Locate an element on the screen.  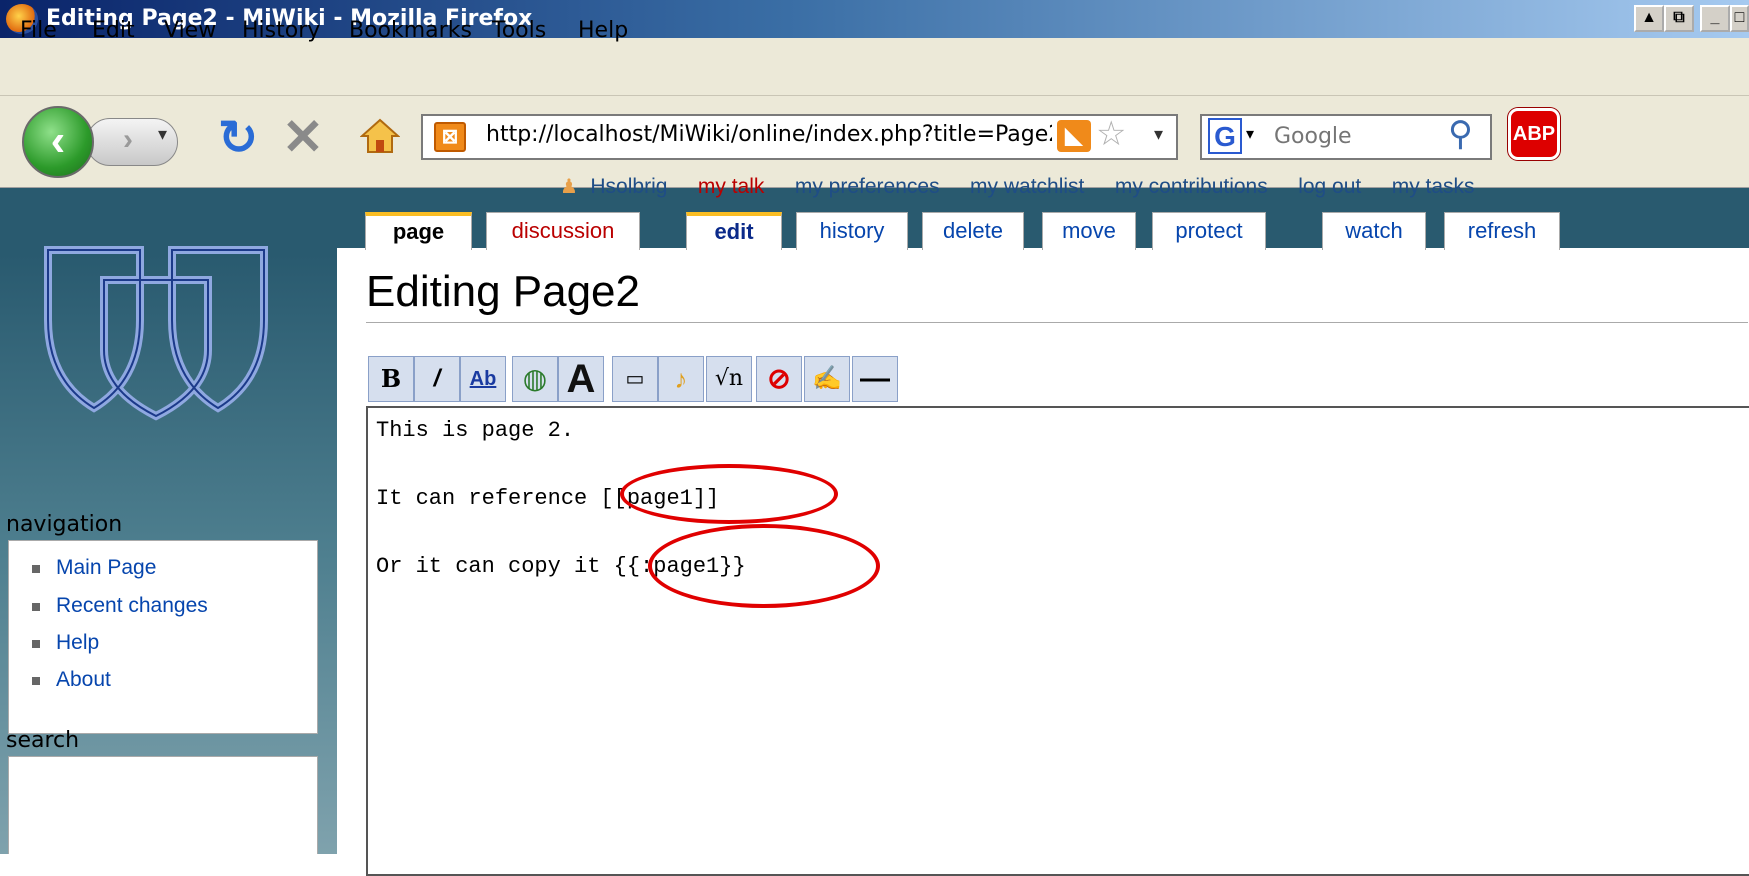
sidebar-item-main-page: Main Page is located at coordinates (106, 568).